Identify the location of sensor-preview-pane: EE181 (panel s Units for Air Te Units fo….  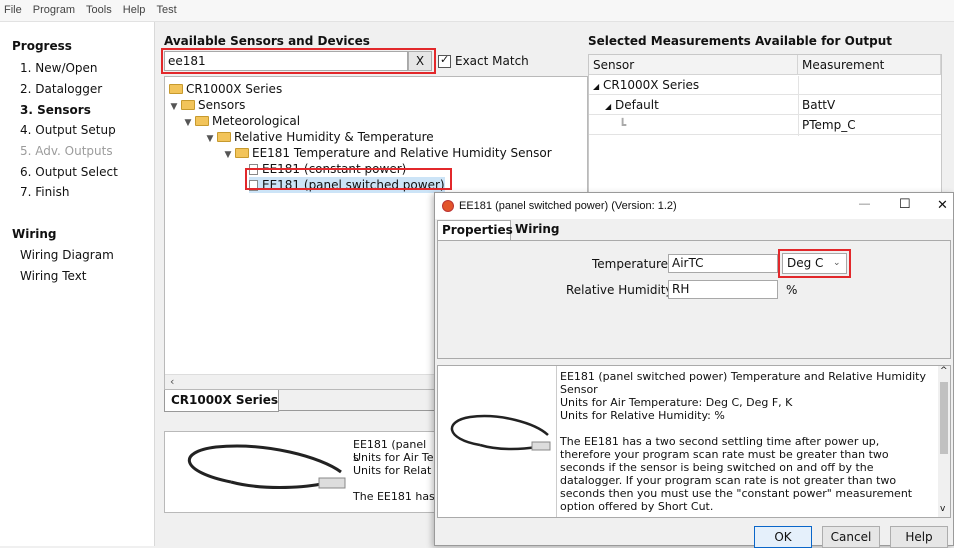
(300, 472).